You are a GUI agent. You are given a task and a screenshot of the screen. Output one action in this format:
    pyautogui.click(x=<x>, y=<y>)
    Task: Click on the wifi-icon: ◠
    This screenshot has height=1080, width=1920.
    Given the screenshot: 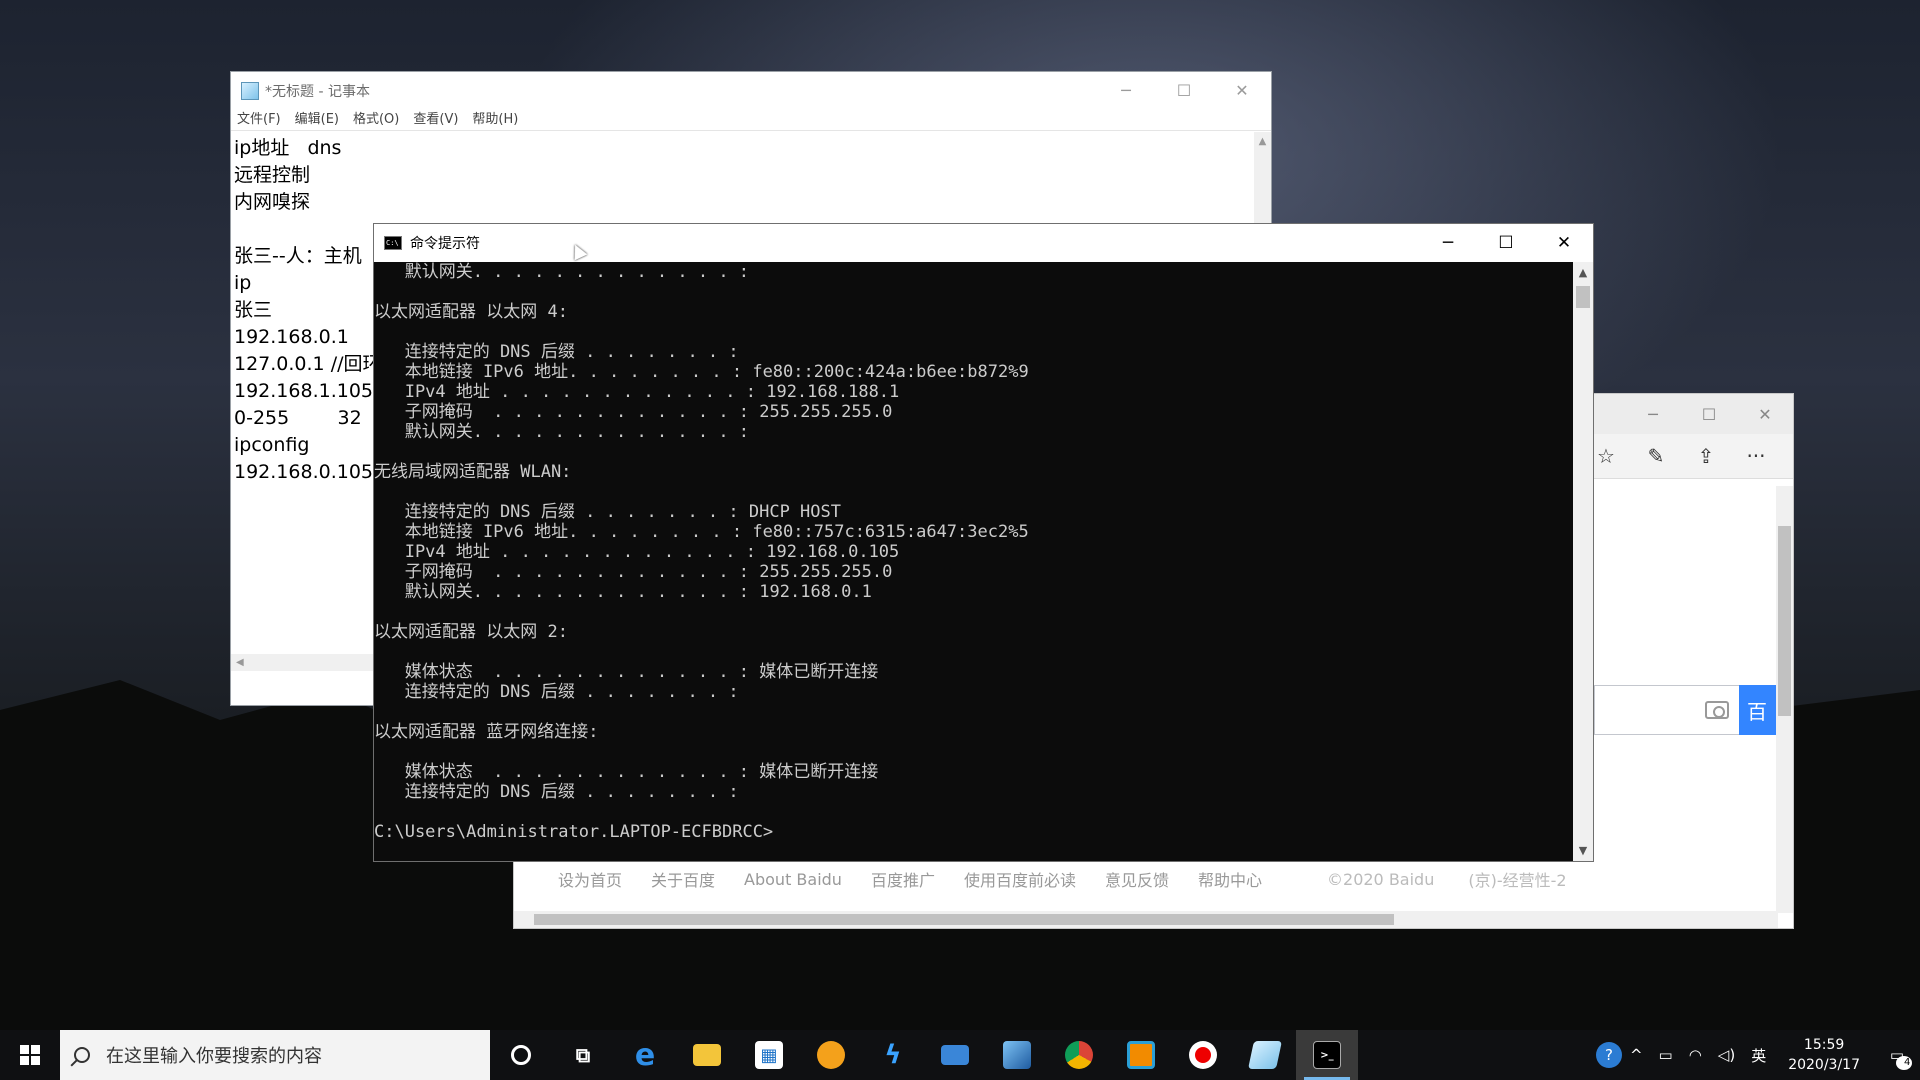 What is the action you would take?
    pyautogui.click(x=1695, y=1055)
    